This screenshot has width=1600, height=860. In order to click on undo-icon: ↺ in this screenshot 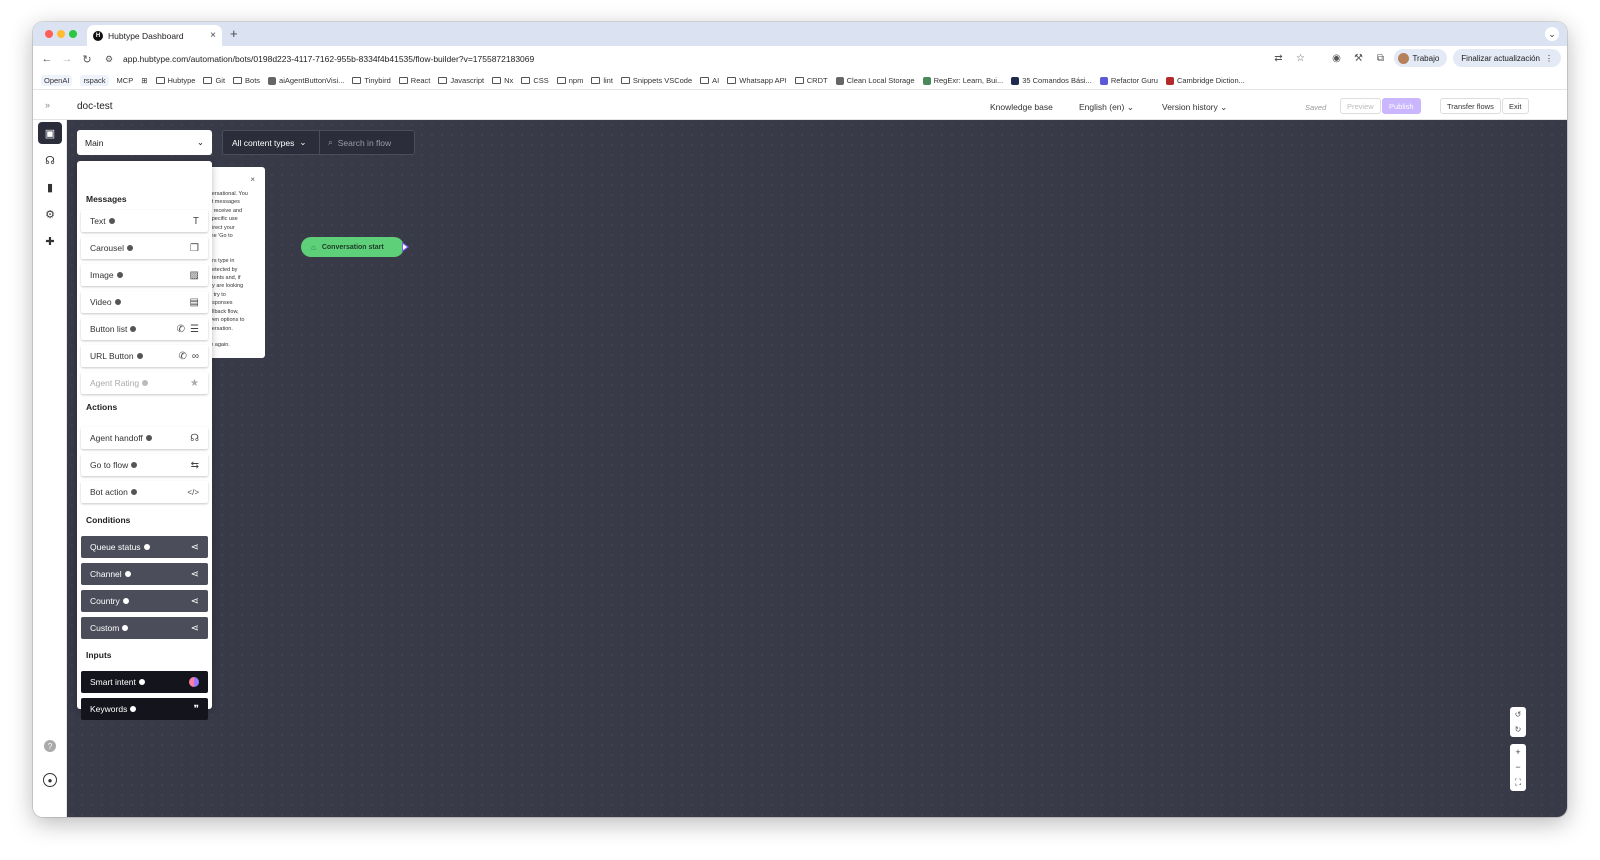, I will do `click(1518, 714)`.